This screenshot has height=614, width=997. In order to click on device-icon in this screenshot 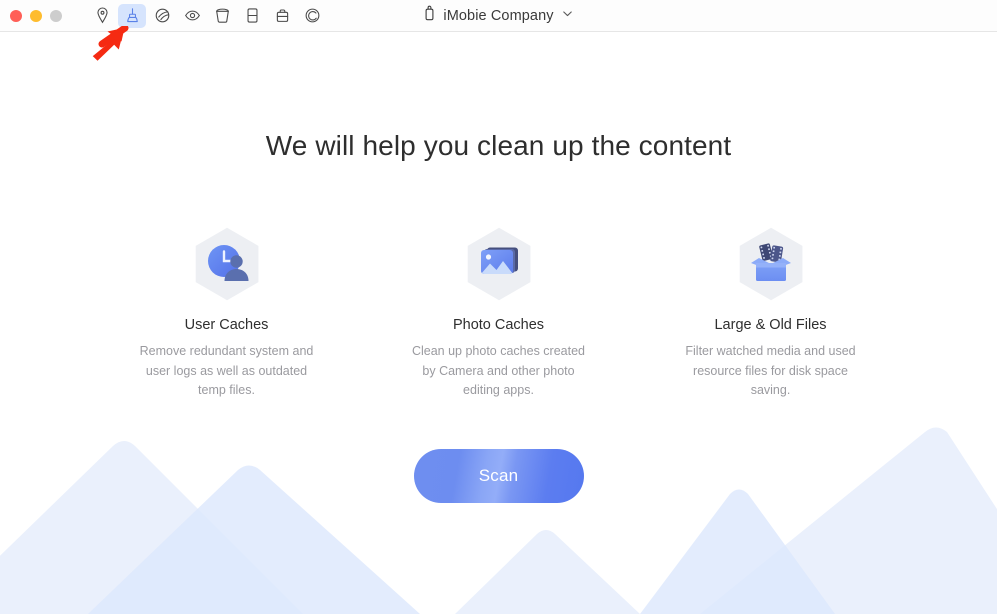, I will do `click(252, 15)`.